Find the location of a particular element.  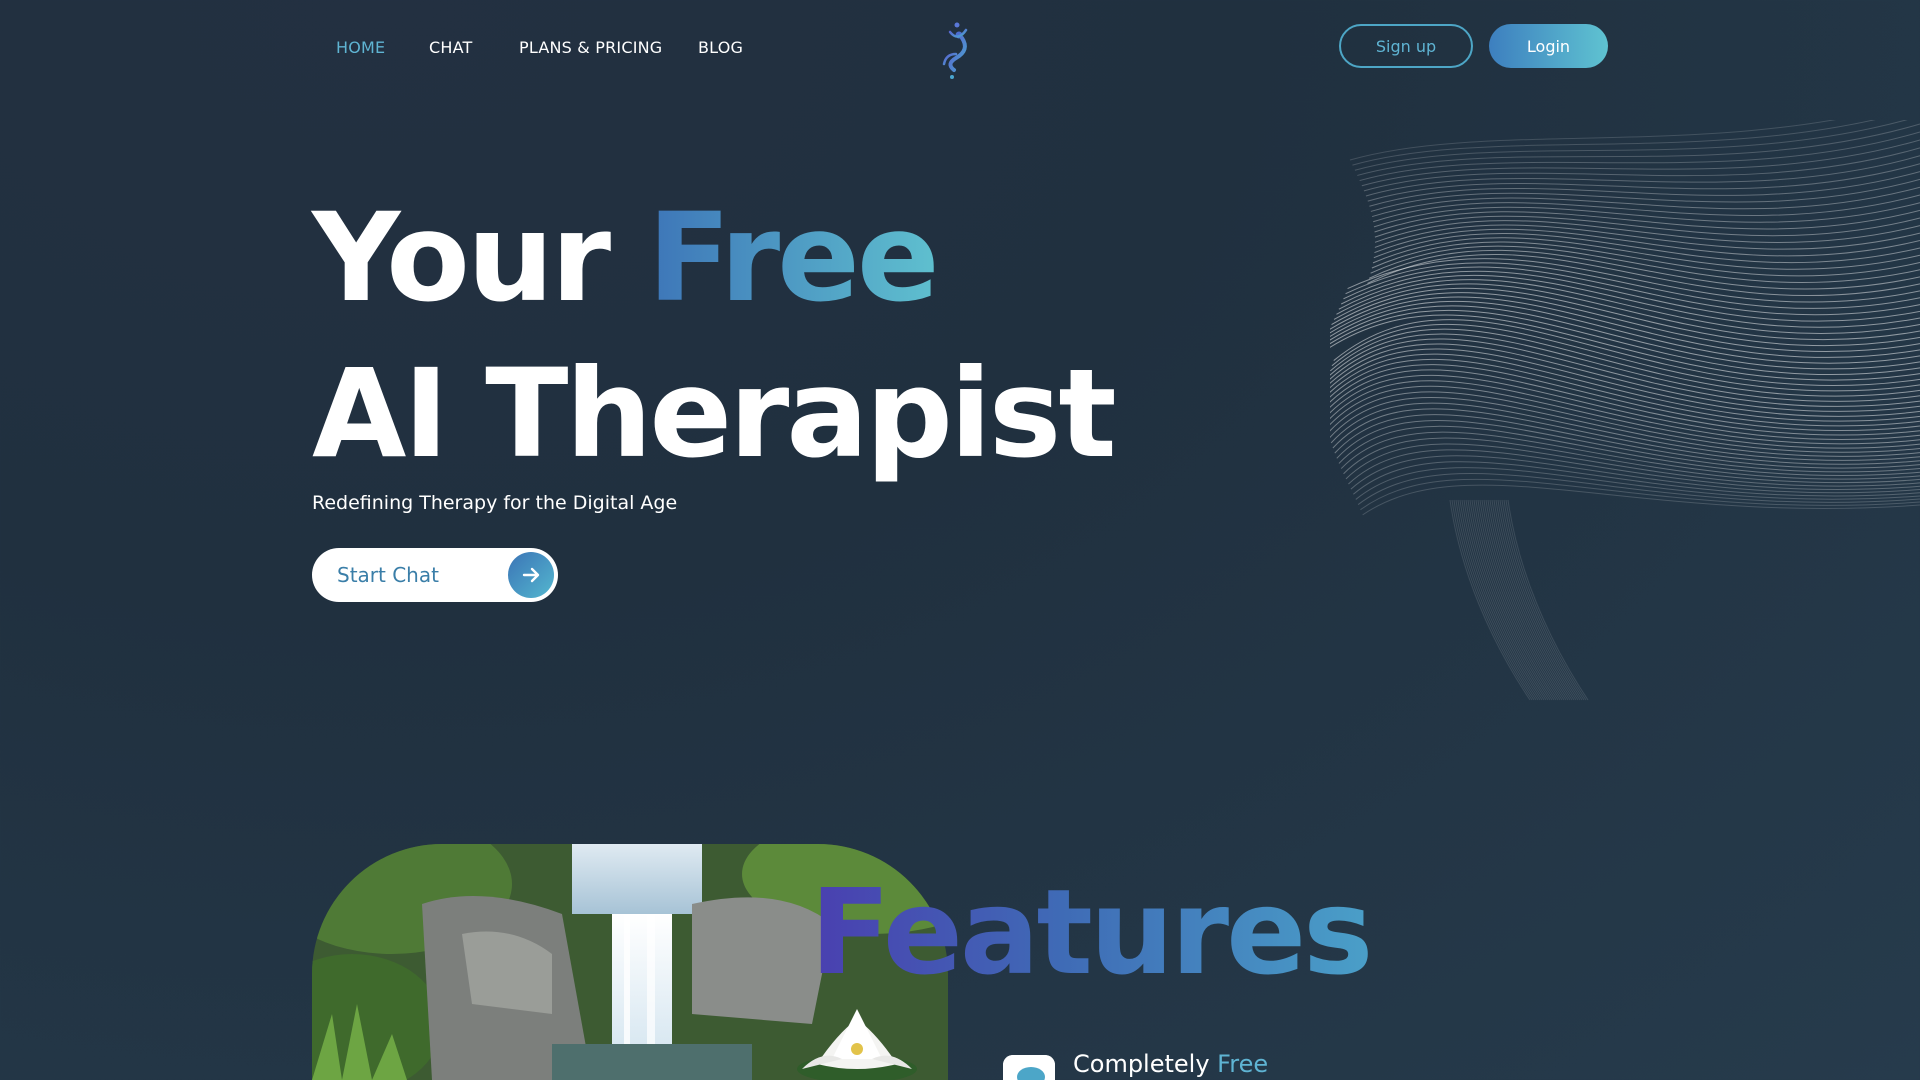

hero-title: Your Free AI Therapist is located at coordinates (714, 336).